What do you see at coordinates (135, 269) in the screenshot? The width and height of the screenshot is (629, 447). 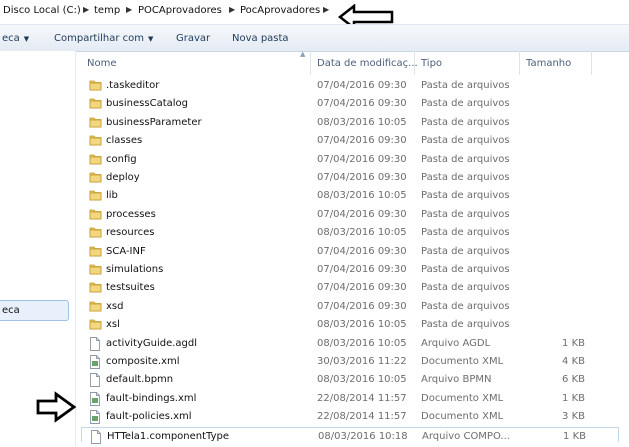 I see `file-name: simulations` at bounding box center [135, 269].